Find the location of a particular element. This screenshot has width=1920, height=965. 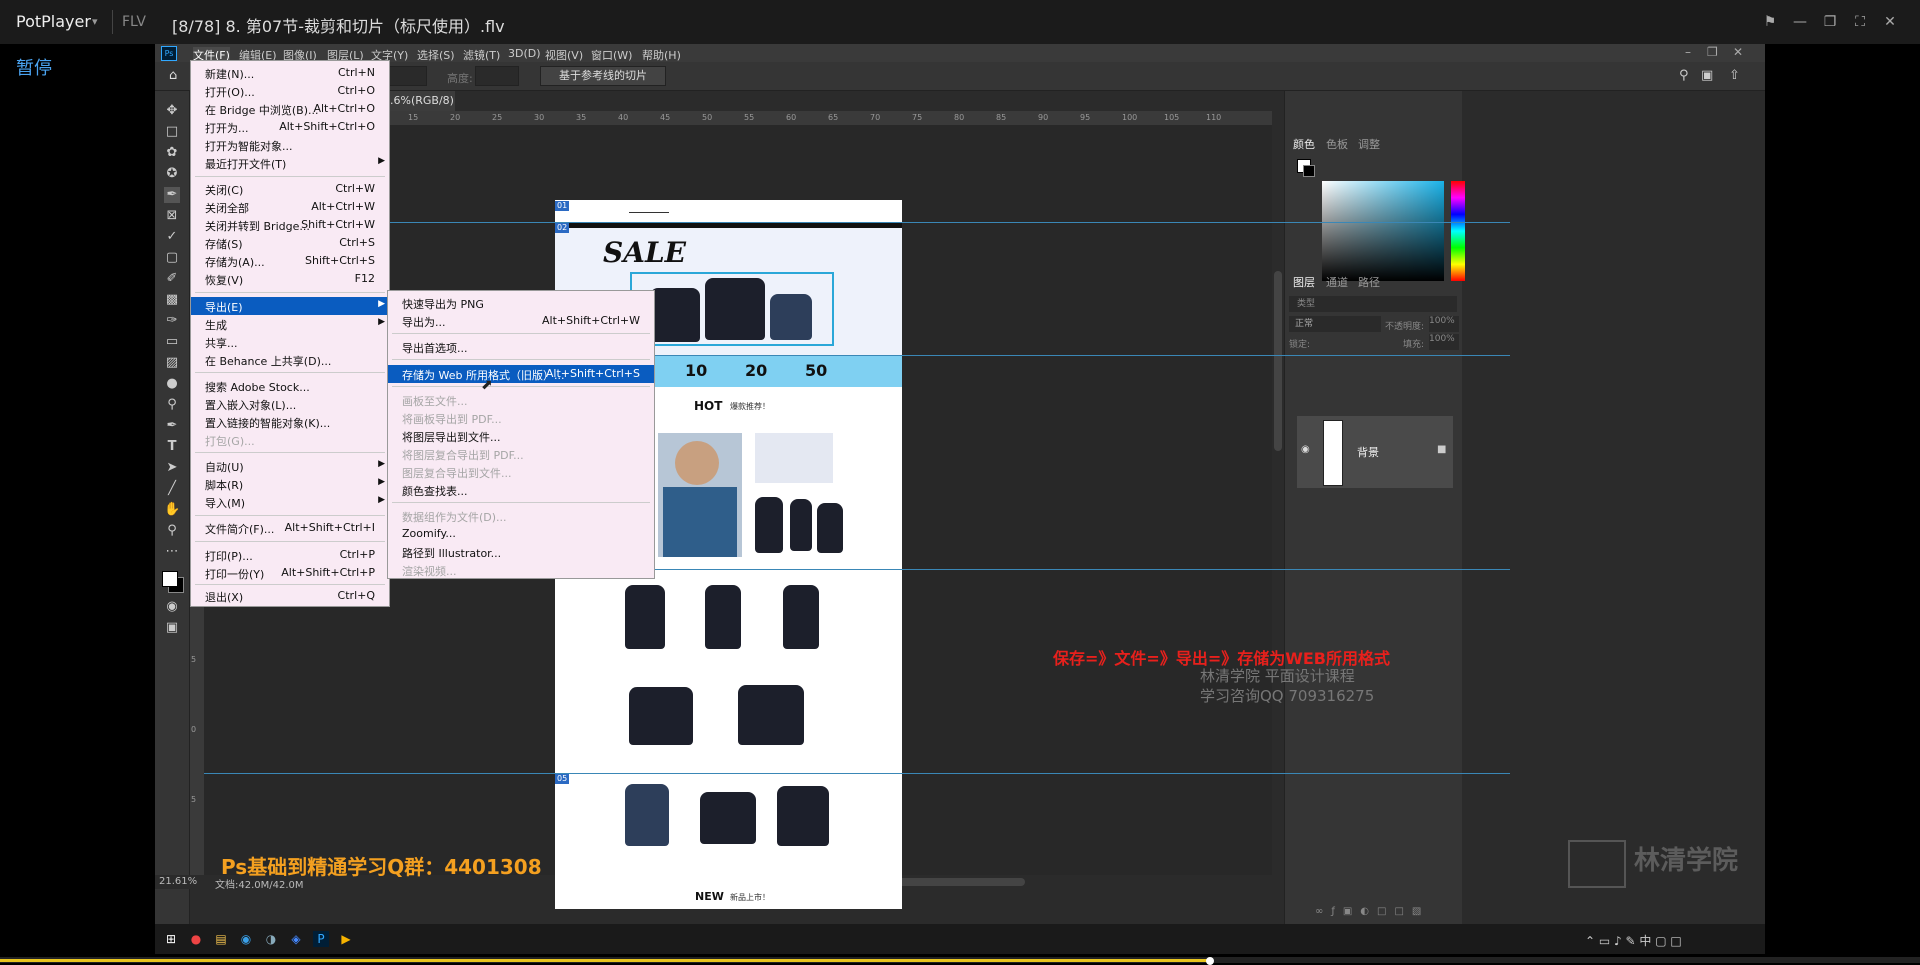

zoom-level: 21.61% is located at coordinates (178, 881).